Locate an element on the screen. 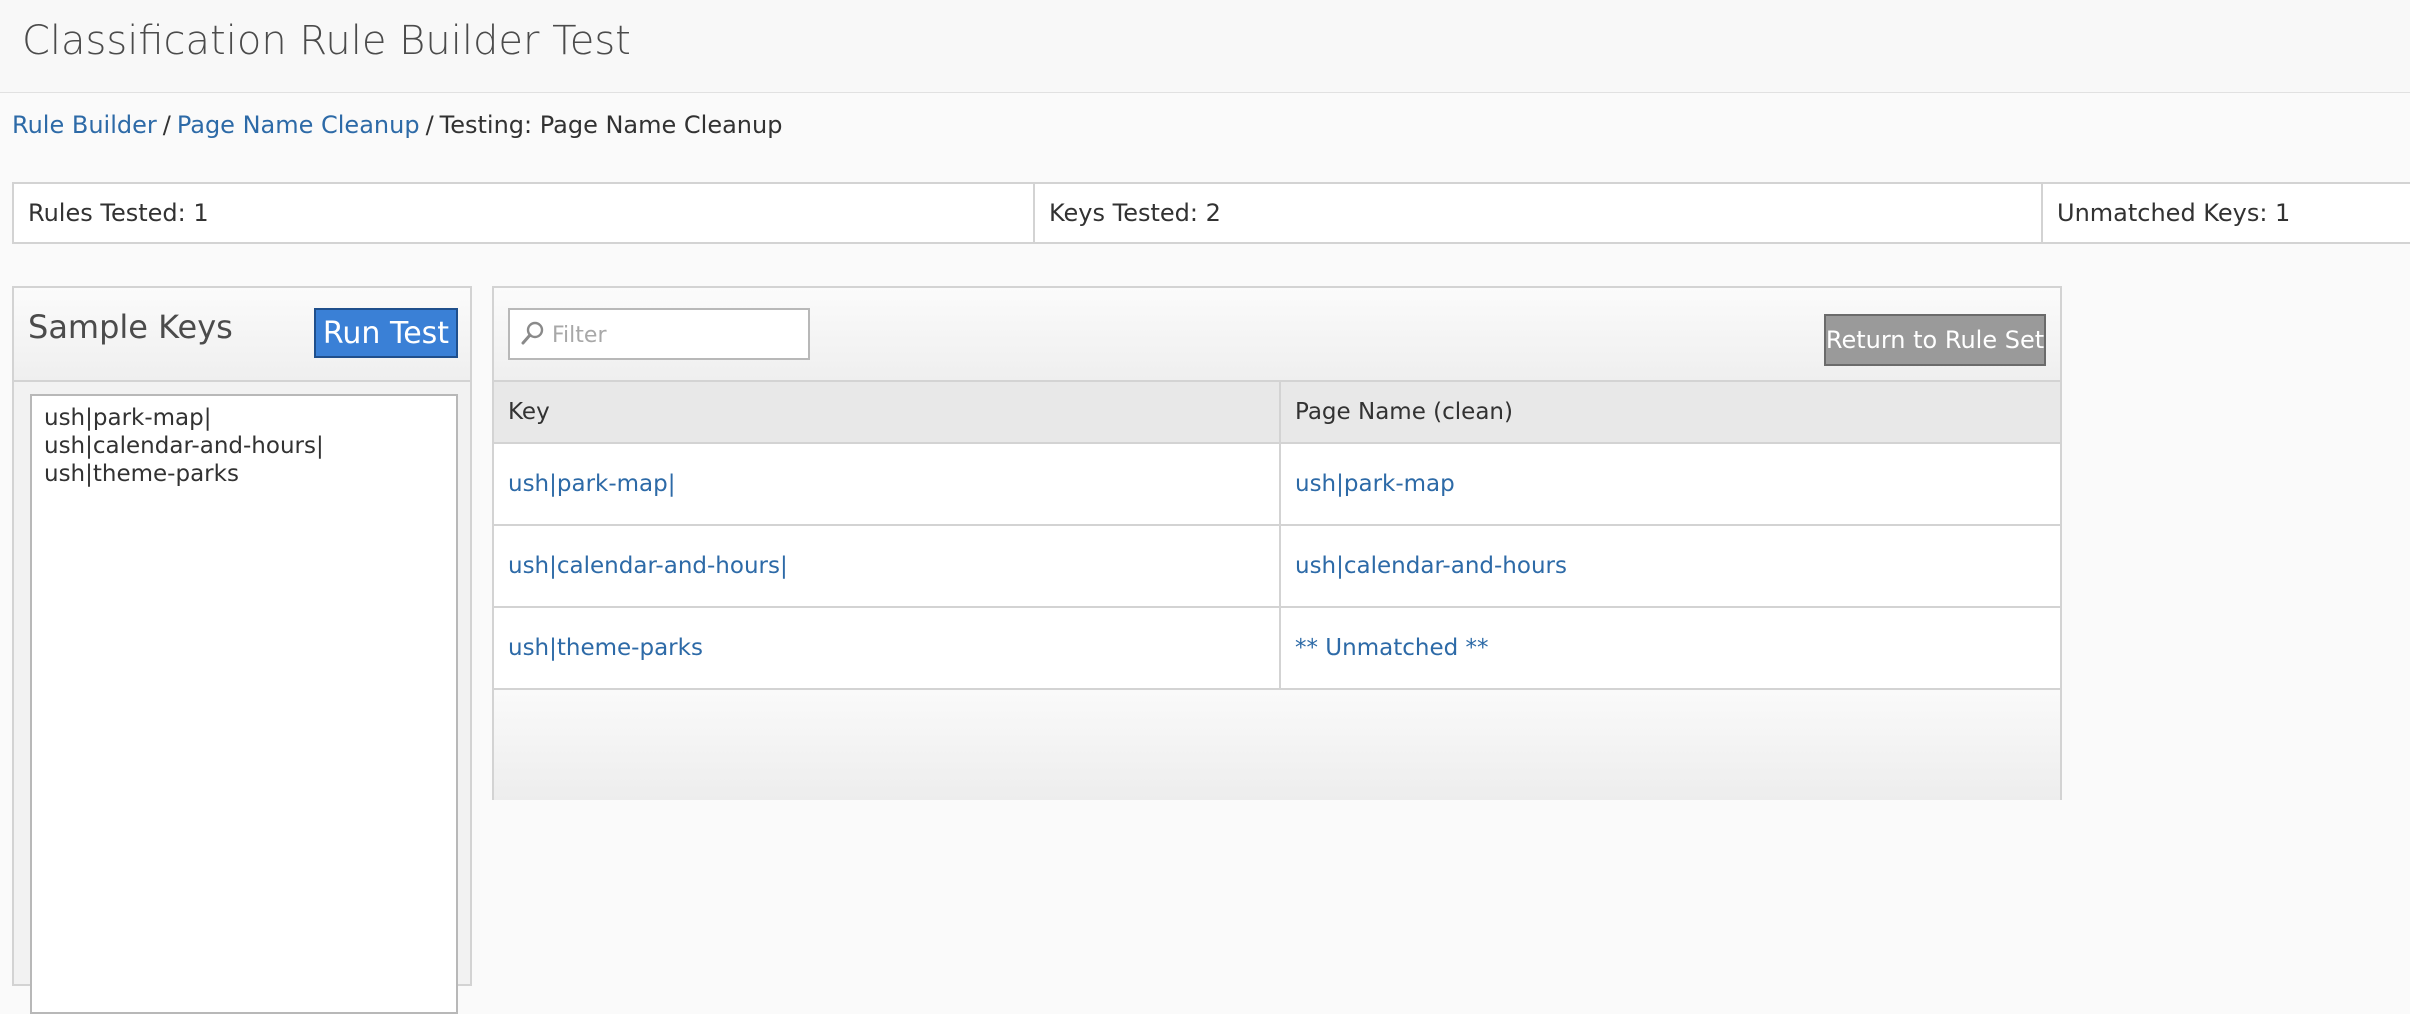  page-title: Classification Rule Builder Test is located at coordinates (326, 41).